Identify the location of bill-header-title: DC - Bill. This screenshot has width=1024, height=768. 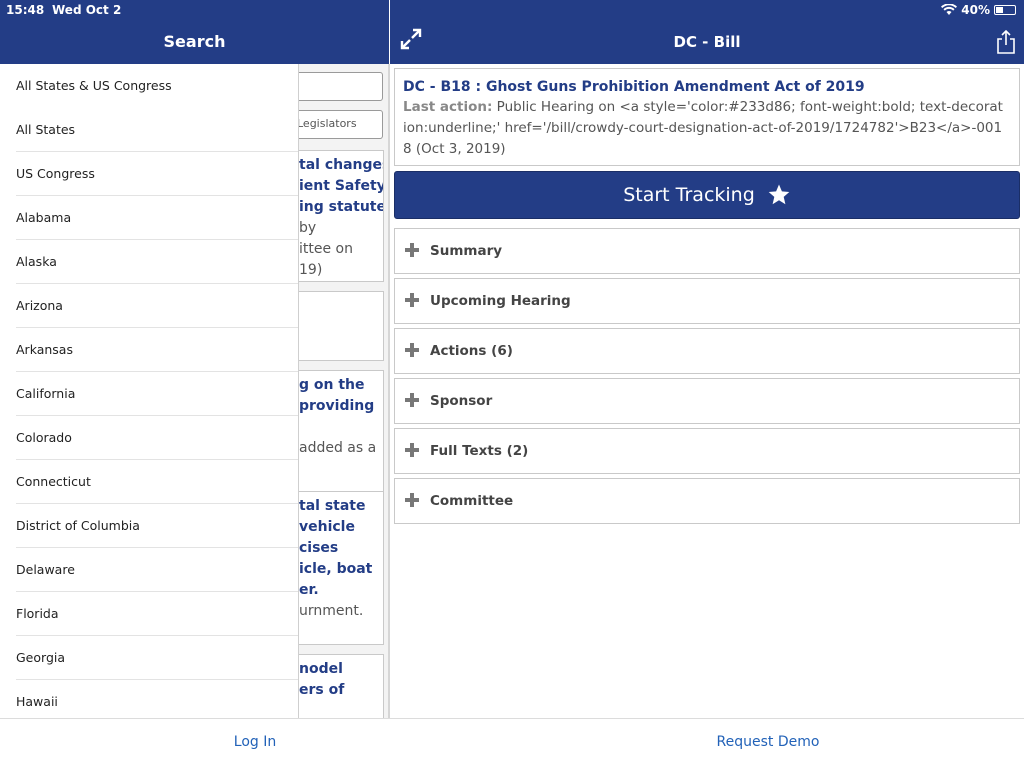
(707, 42).